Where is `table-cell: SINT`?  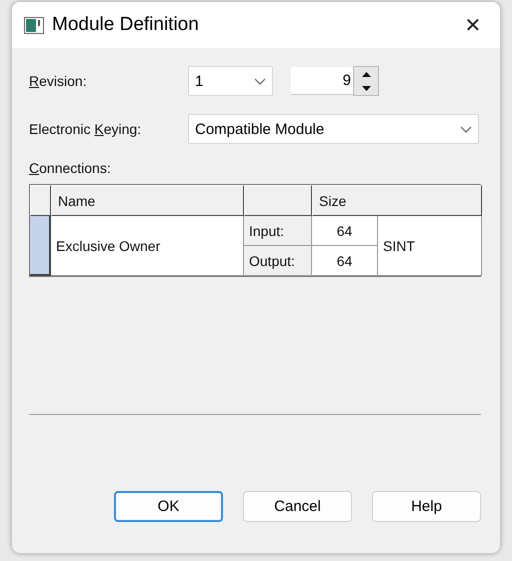
table-cell: SINT is located at coordinates (430, 246).